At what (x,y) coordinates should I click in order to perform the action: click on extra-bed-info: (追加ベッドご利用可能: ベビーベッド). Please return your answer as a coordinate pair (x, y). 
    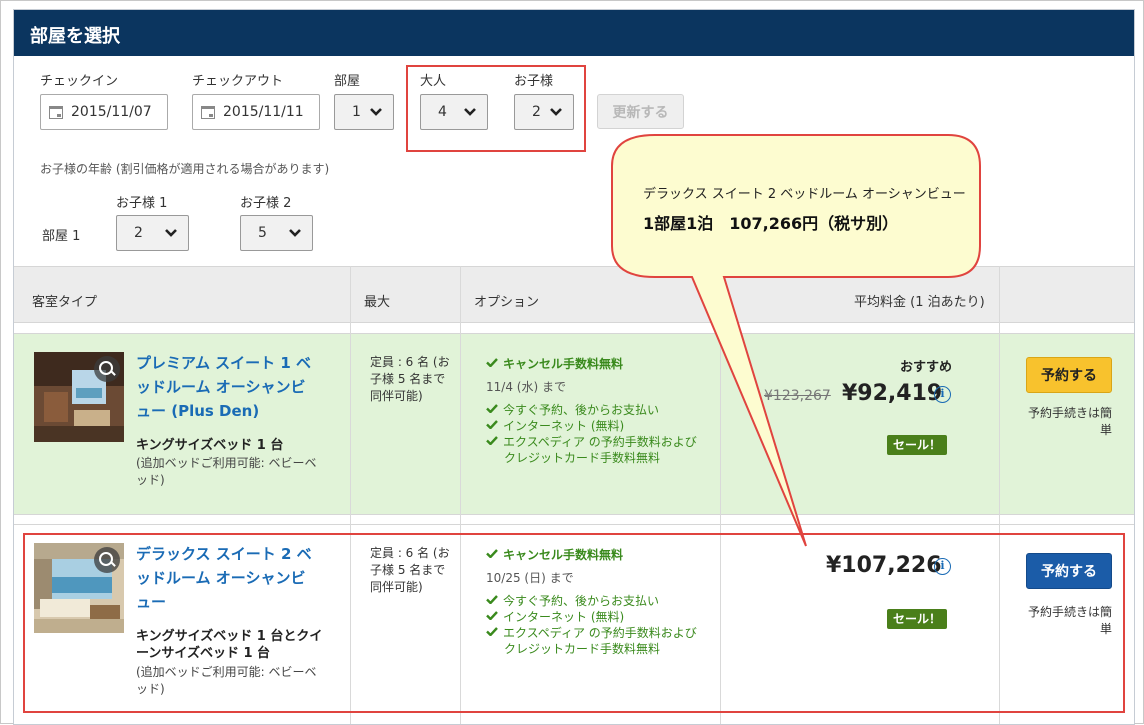
    Looking at the image, I should click on (226, 471).